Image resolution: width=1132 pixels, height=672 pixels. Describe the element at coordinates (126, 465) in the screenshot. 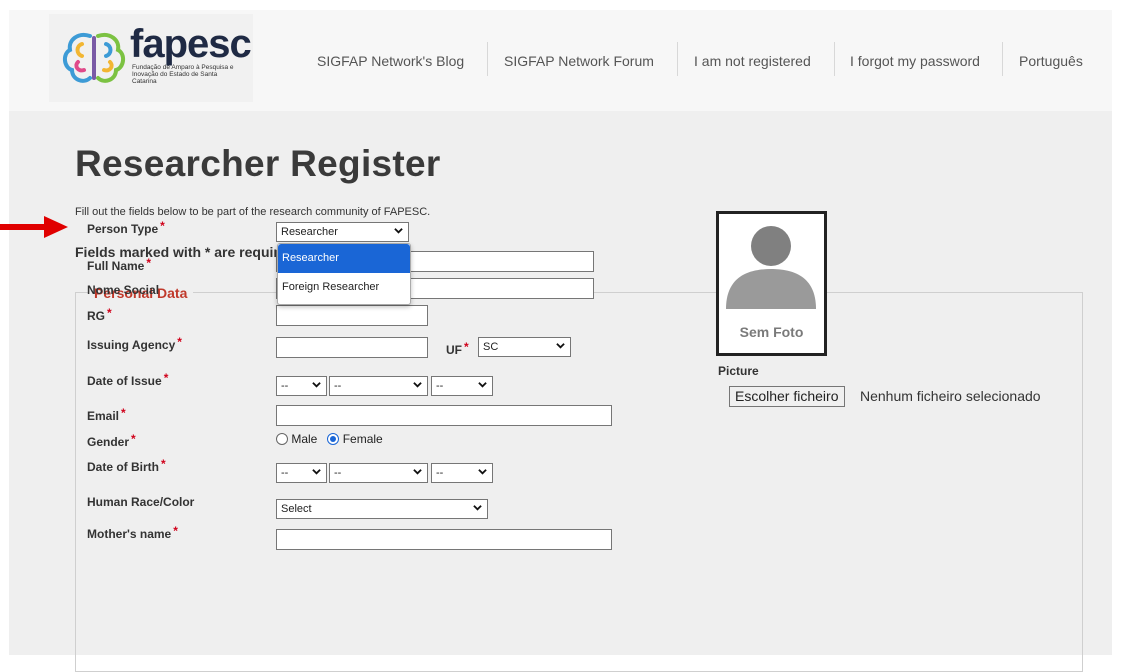

I see `date-of-birth-label: Date of Birth *` at that location.